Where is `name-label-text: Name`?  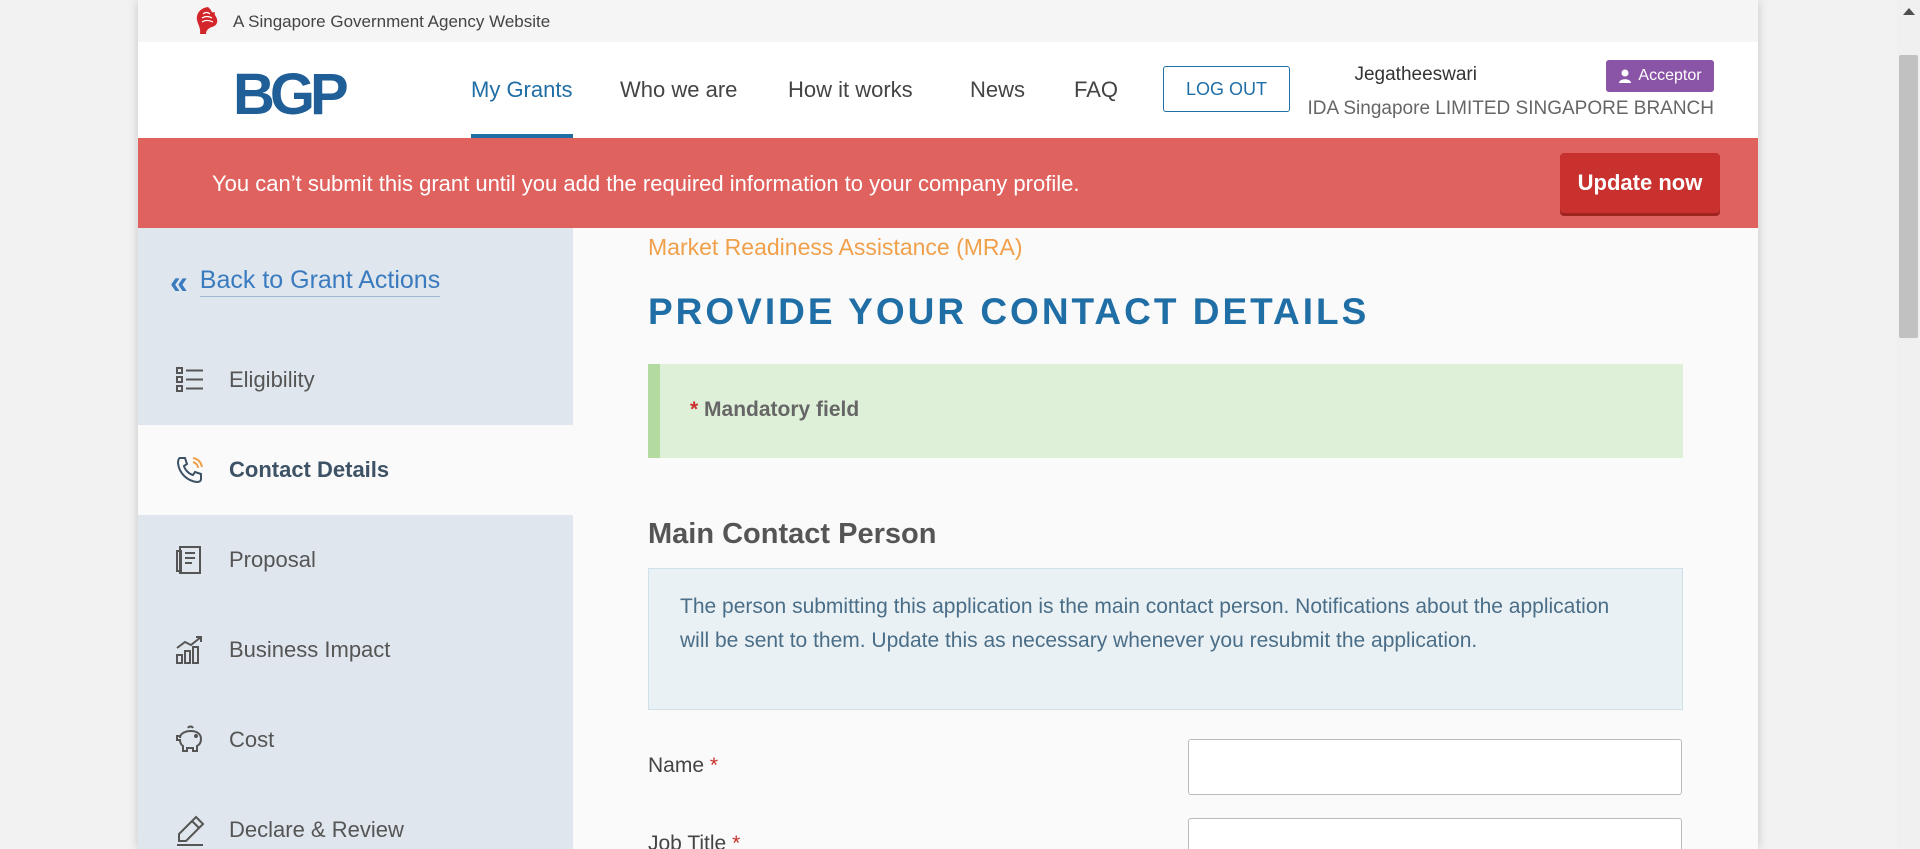 name-label-text: Name is located at coordinates (676, 765).